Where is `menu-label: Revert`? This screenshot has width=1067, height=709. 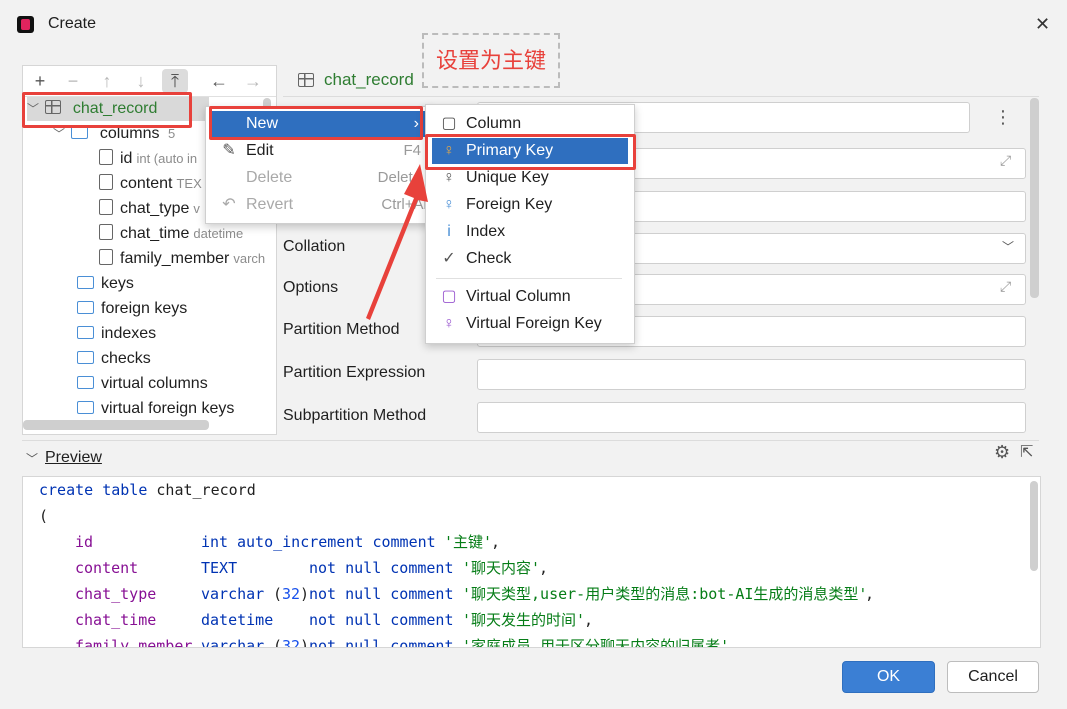 menu-label: Revert is located at coordinates (270, 204).